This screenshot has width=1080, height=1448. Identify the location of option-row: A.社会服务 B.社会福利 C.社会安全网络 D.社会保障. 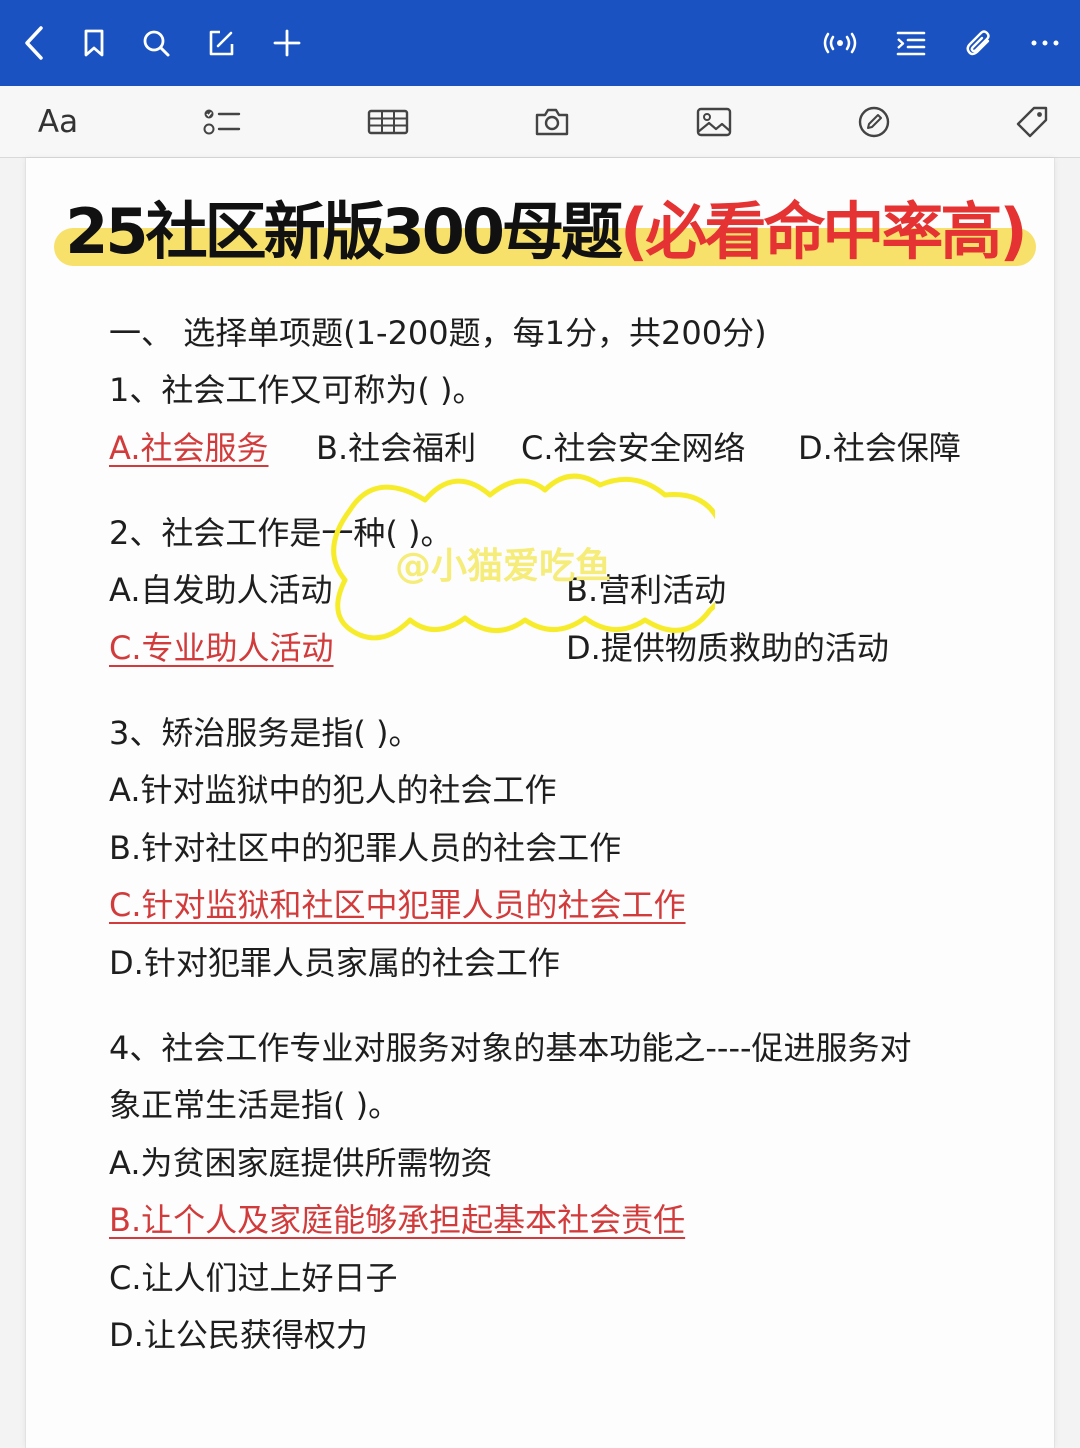
(559, 448).